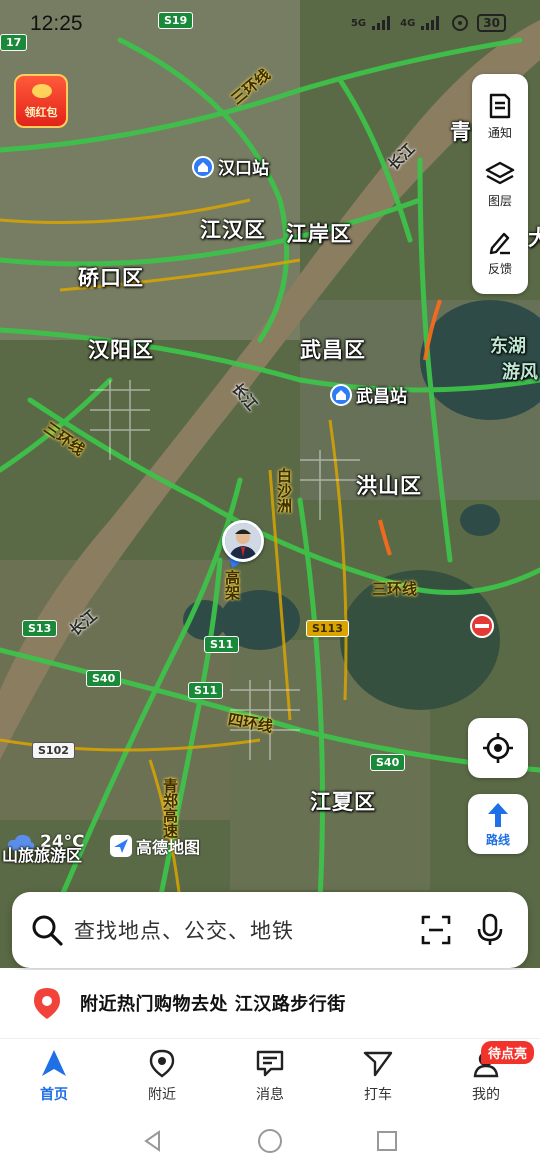 The width and height of the screenshot is (540, 1170). Describe the element at coordinates (53, 750) in the screenshot. I see `road-shield: S102` at that location.